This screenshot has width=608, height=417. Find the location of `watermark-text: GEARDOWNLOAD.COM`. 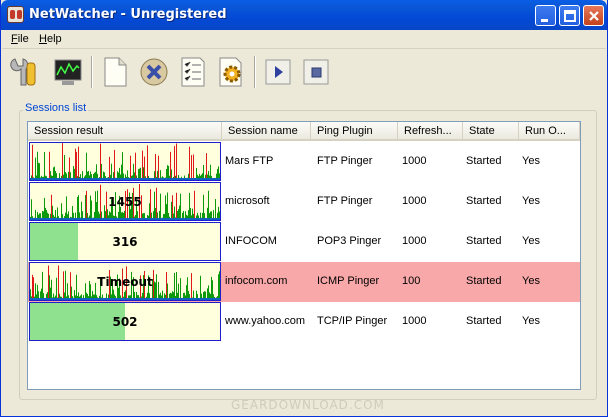

watermark-text: GEARDOWNLOAD.COM is located at coordinates (308, 405).